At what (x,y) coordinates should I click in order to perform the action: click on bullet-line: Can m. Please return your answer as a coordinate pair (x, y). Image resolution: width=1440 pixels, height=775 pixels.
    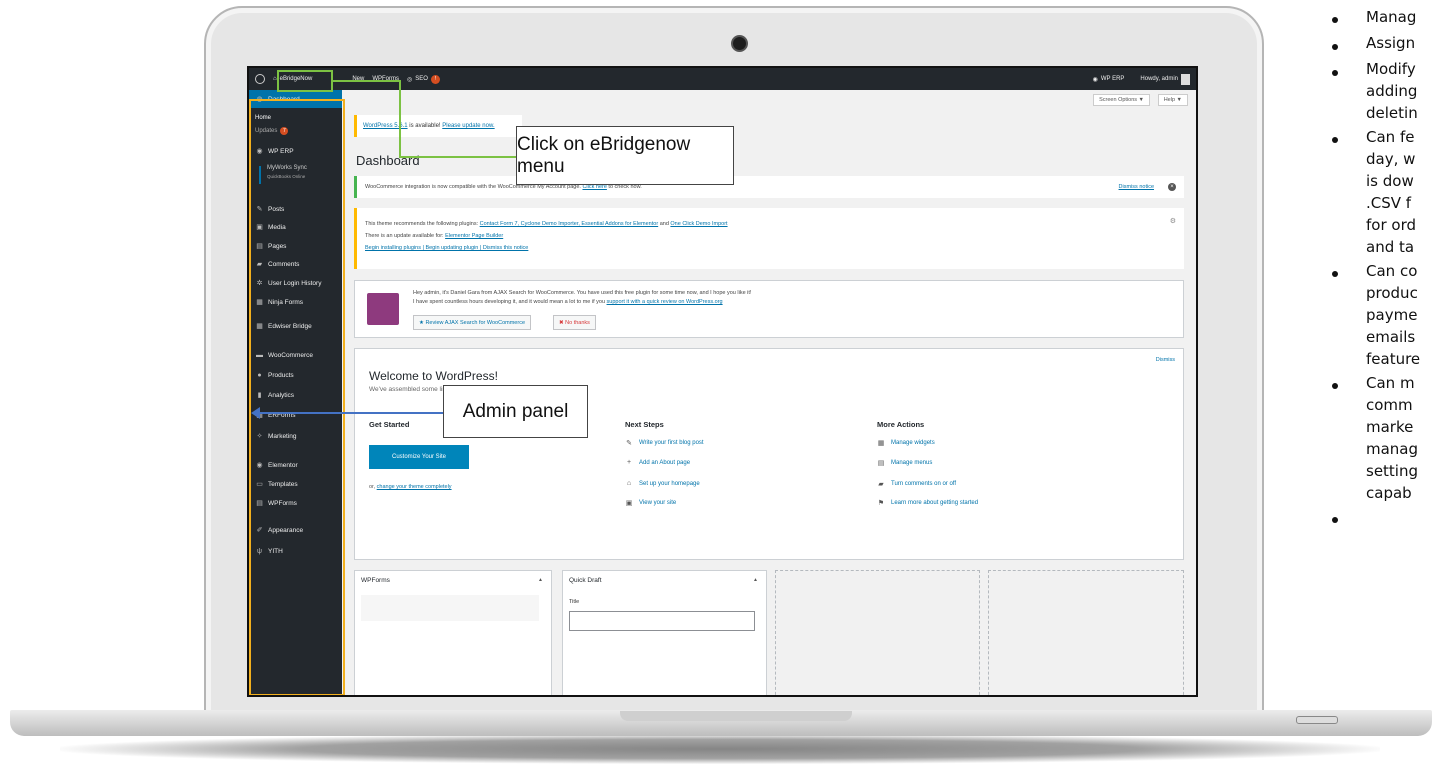
    Looking at the image, I should click on (1390, 383).